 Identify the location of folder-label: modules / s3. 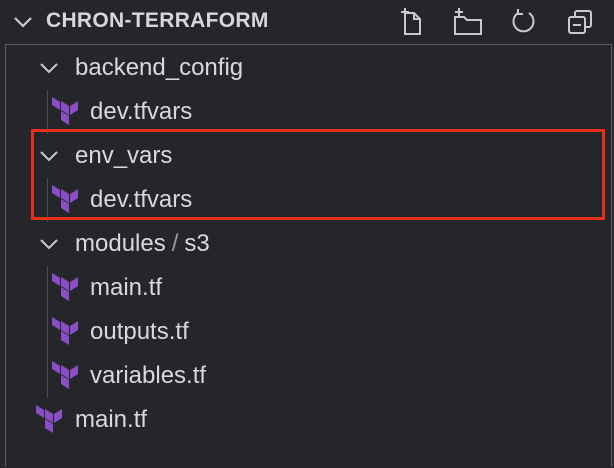
(142, 244).